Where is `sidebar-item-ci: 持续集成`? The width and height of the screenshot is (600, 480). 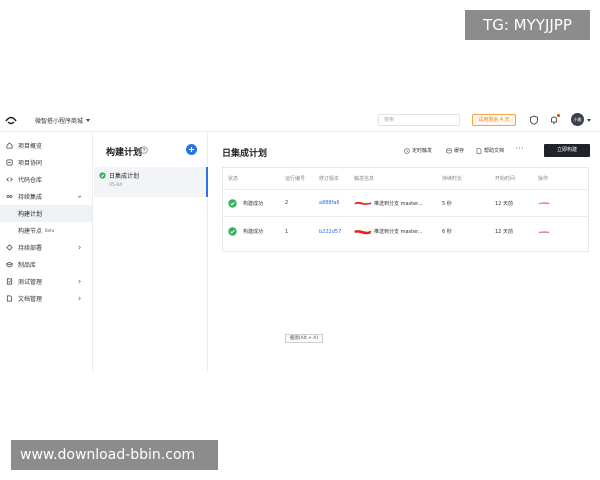 sidebar-item-ci: 持续集成 is located at coordinates (46, 196).